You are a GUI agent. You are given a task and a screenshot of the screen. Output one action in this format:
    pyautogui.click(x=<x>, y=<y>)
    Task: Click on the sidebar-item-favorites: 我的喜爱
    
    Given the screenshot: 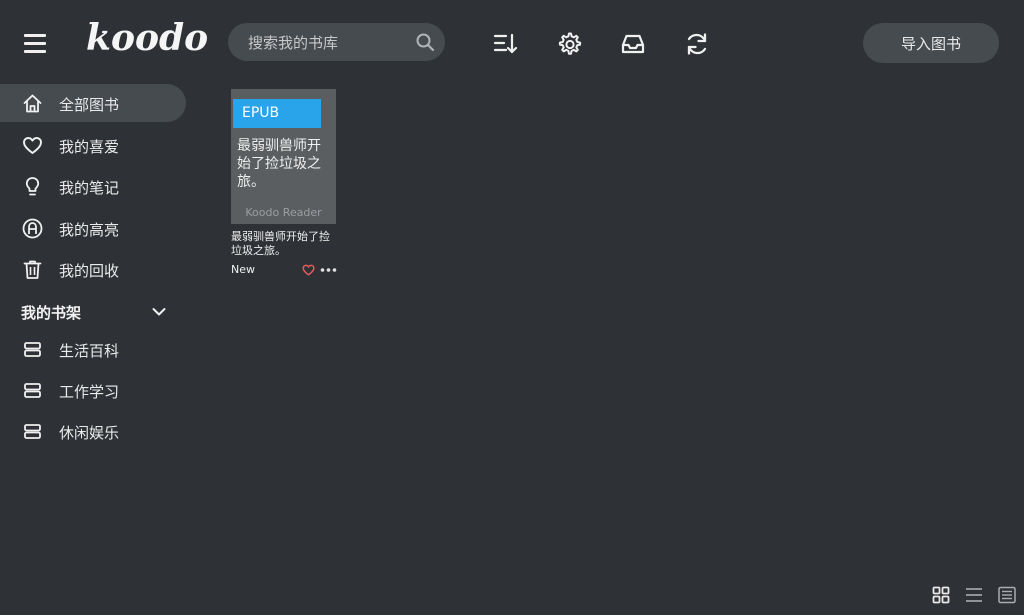 What is the action you would take?
    pyautogui.click(x=93, y=145)
    